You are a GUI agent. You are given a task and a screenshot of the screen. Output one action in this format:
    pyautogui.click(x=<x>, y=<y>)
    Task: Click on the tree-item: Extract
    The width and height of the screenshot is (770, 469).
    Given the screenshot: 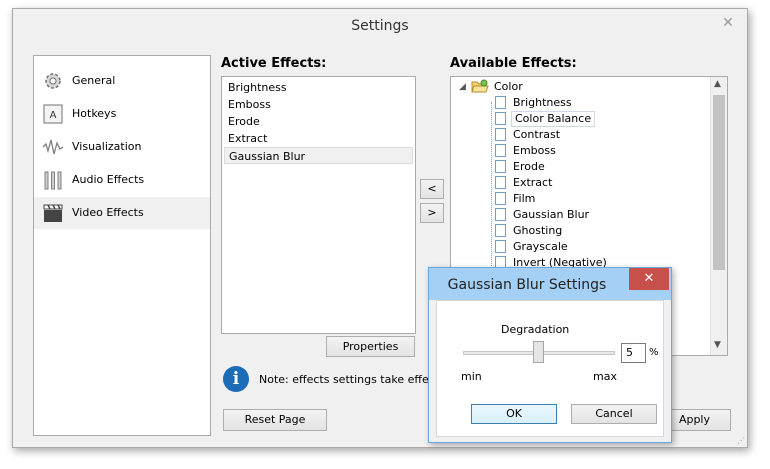 What is the action you would take?
    pyautogui.click(x=532, y=183)
    